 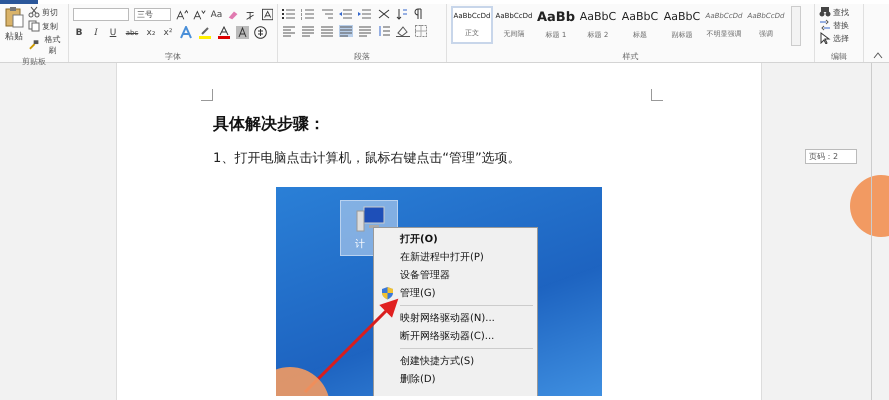 What do you see at coordinates (421, 31) in the screenshot?
I see `borders-icon` at bounding box center [421, 31].